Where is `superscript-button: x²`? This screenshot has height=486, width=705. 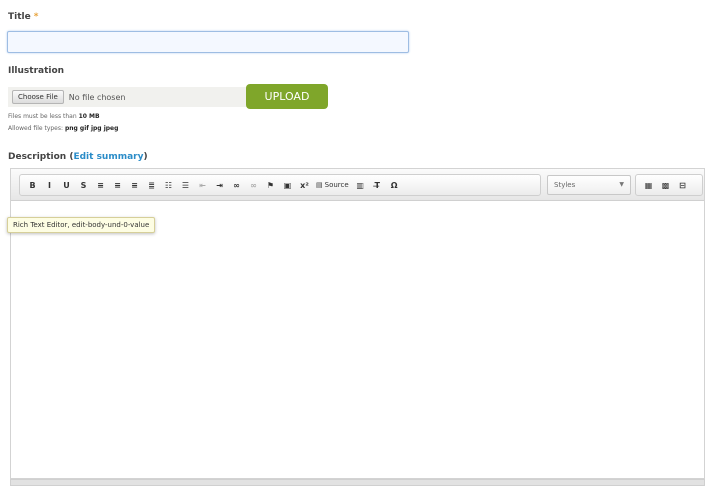
superscript-button: x² is located at coordinates (304, 185).